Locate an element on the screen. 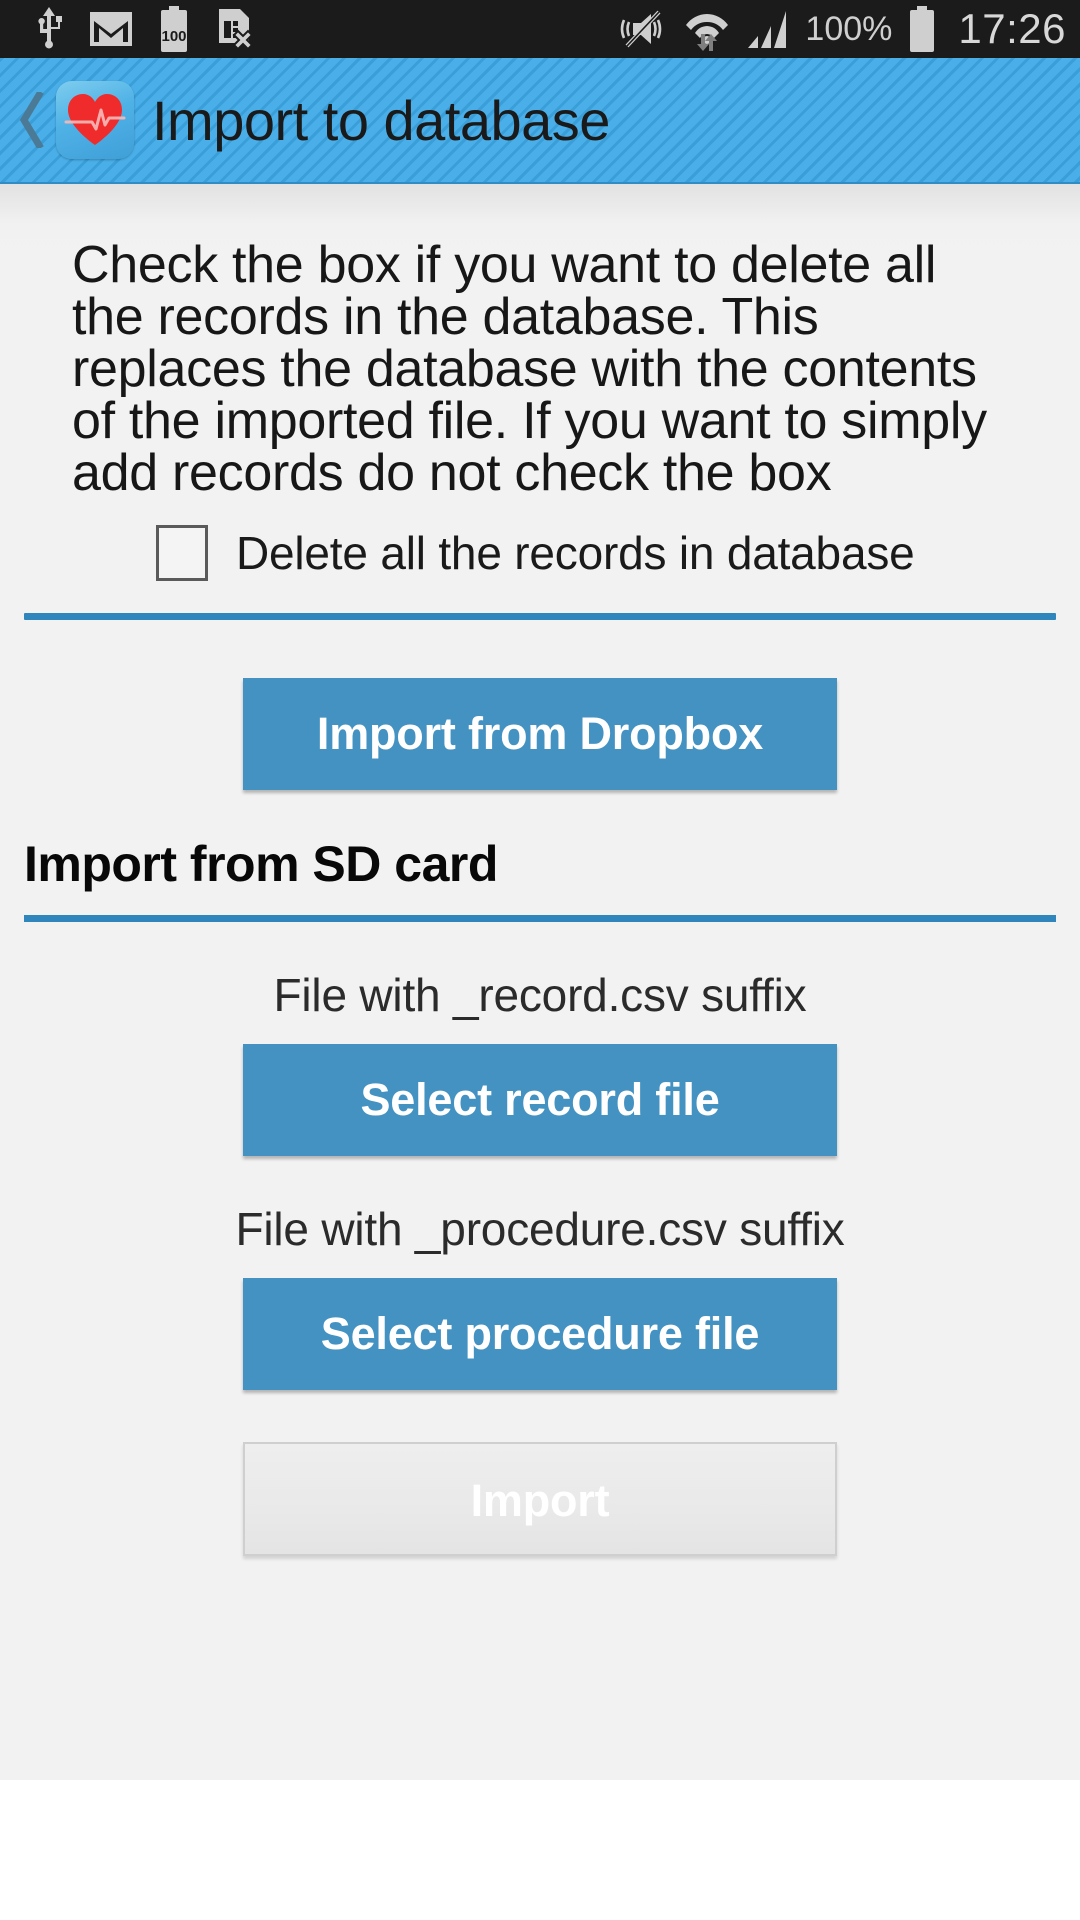  status-bar-clock: 17:26 is located at coordinates (1012, 28).